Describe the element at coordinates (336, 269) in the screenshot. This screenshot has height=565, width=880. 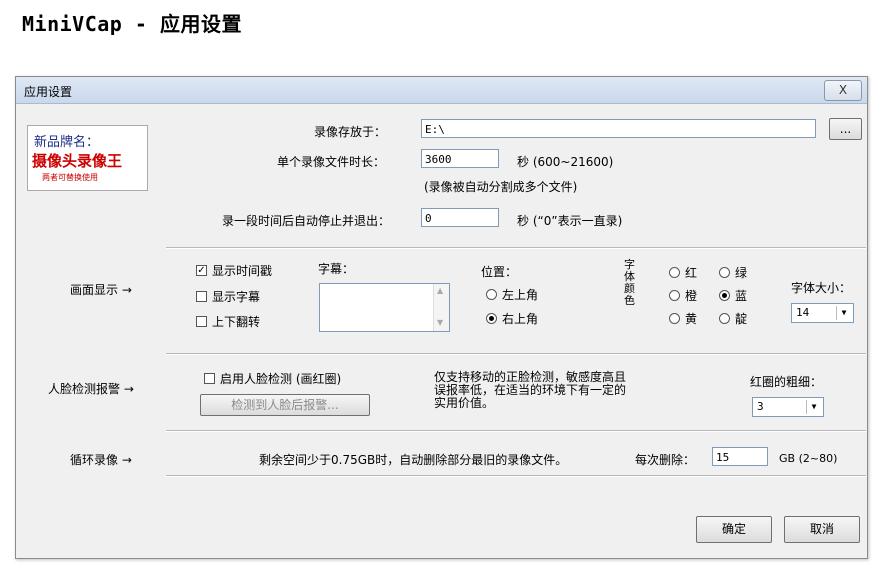
I see `caption-label: 字幕：` at that location.